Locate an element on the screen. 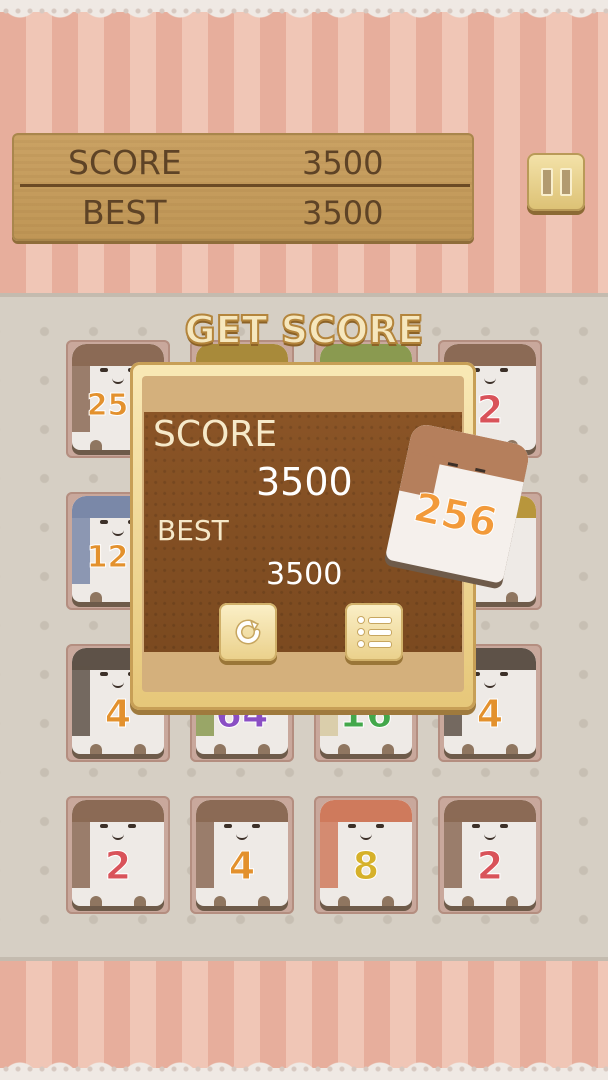 The width and height of the screenshot is (608, 1080). dialog-score-value: 3500 is located at coordinates (304, 482).